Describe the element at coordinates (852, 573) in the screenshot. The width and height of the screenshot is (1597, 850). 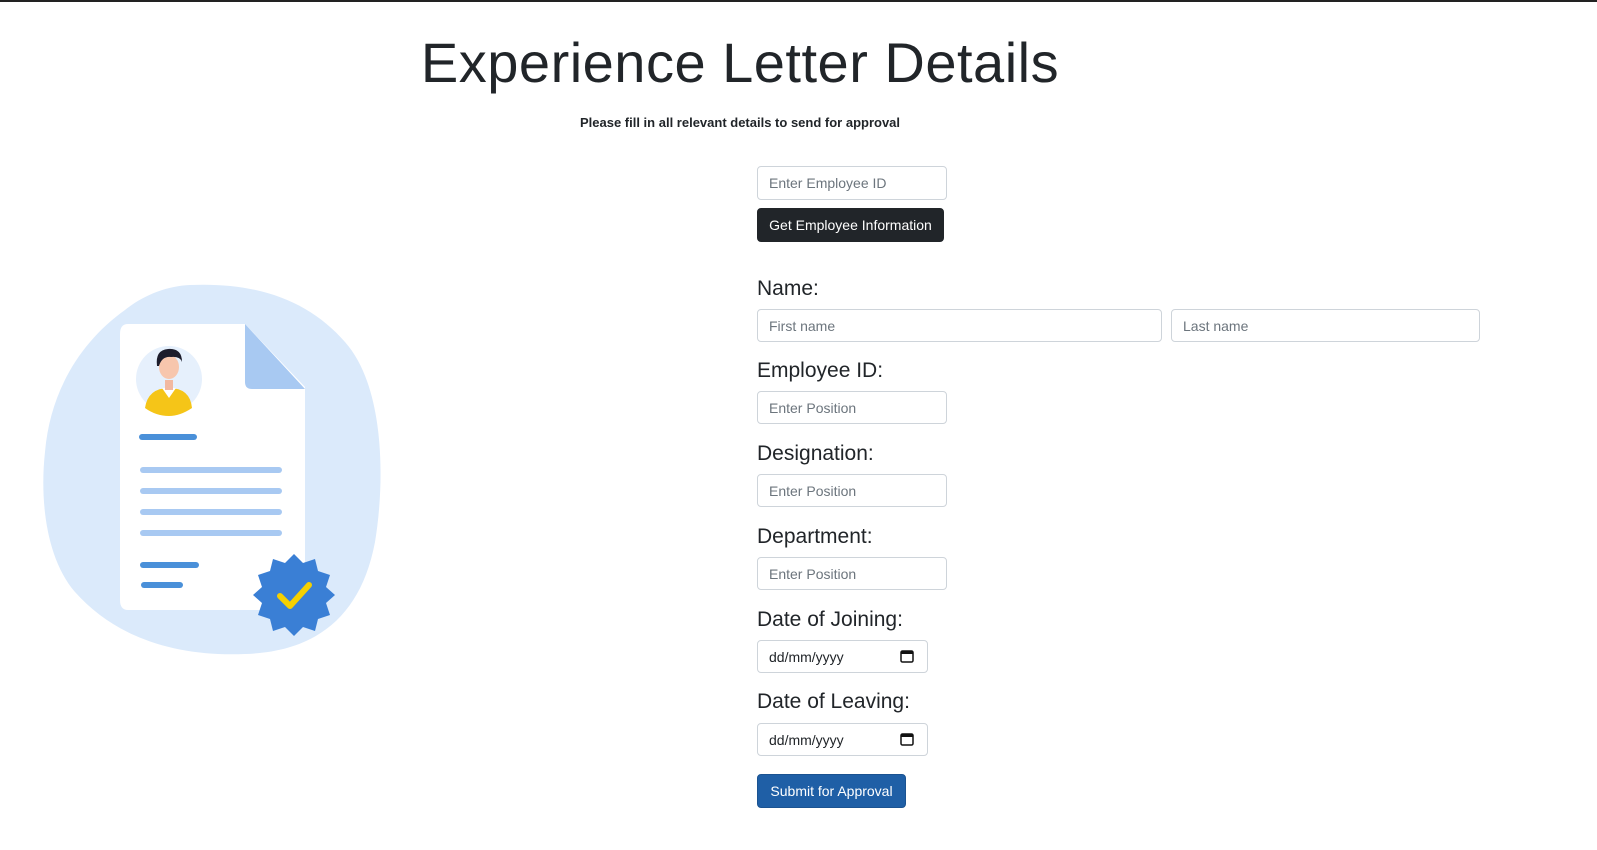
I see `department-input` at that location.